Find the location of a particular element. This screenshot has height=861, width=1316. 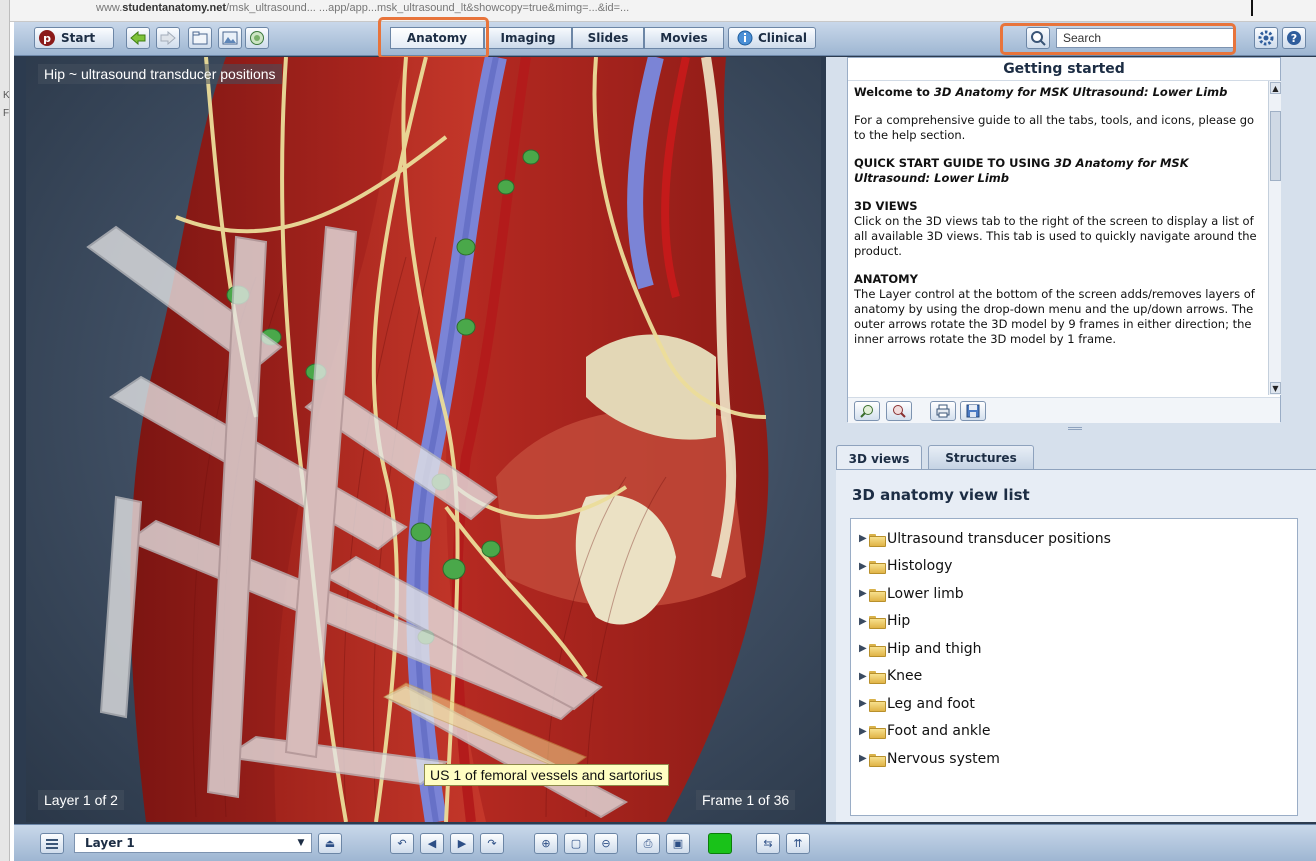

camera-button is located at coordinates (257, 38).